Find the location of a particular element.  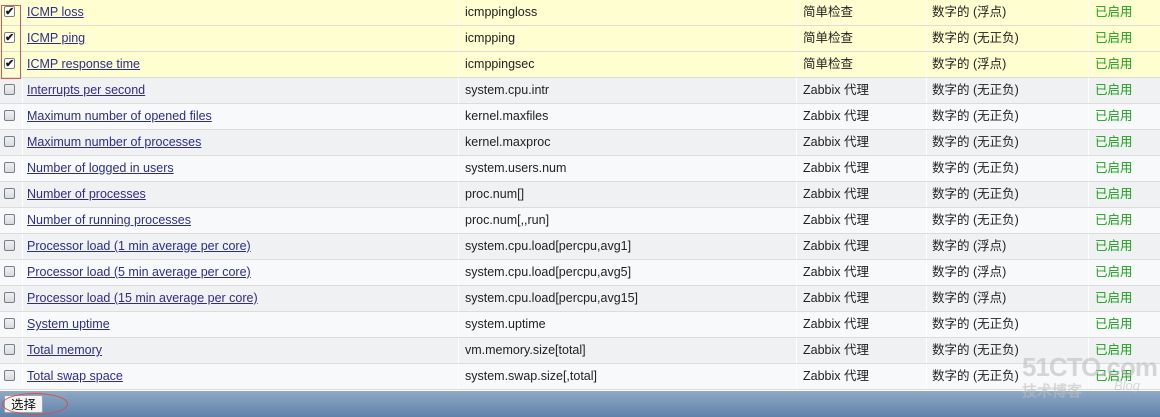

item-name-link: ICMP ping is located at coordinates (56, 38).